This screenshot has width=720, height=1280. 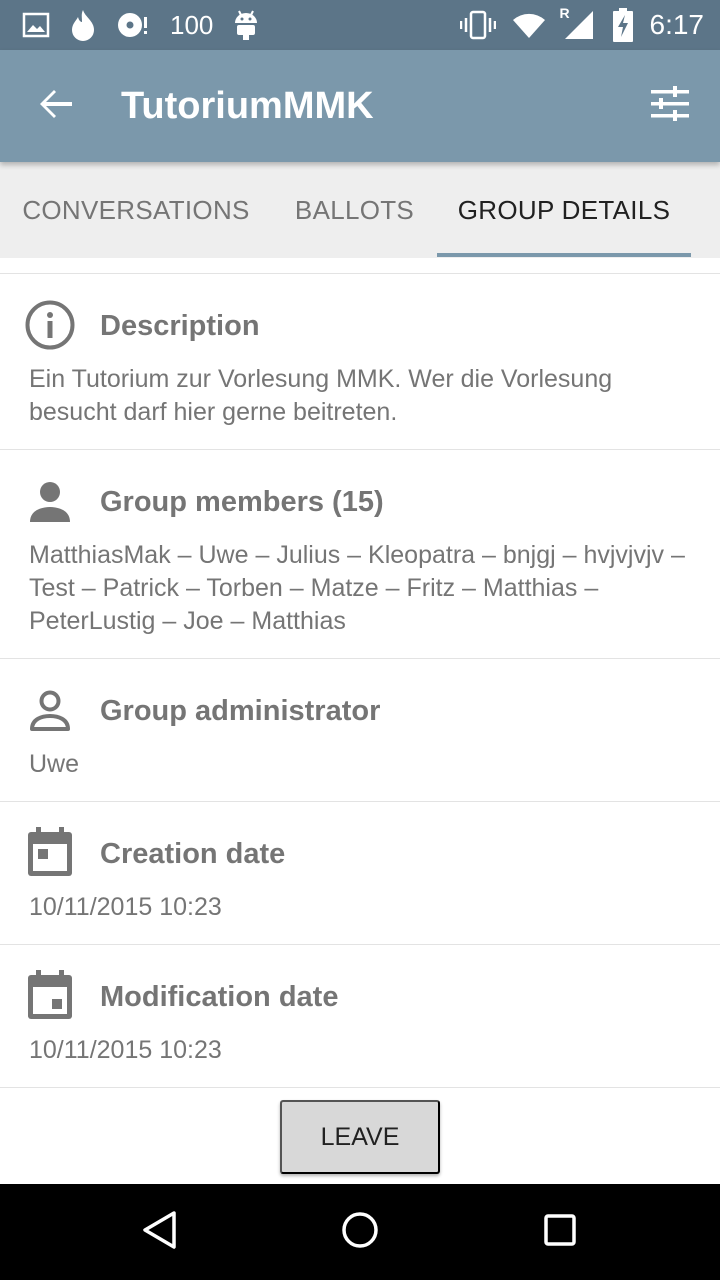 I want to click on recents-square-icon, so click(x=560, y=1232).